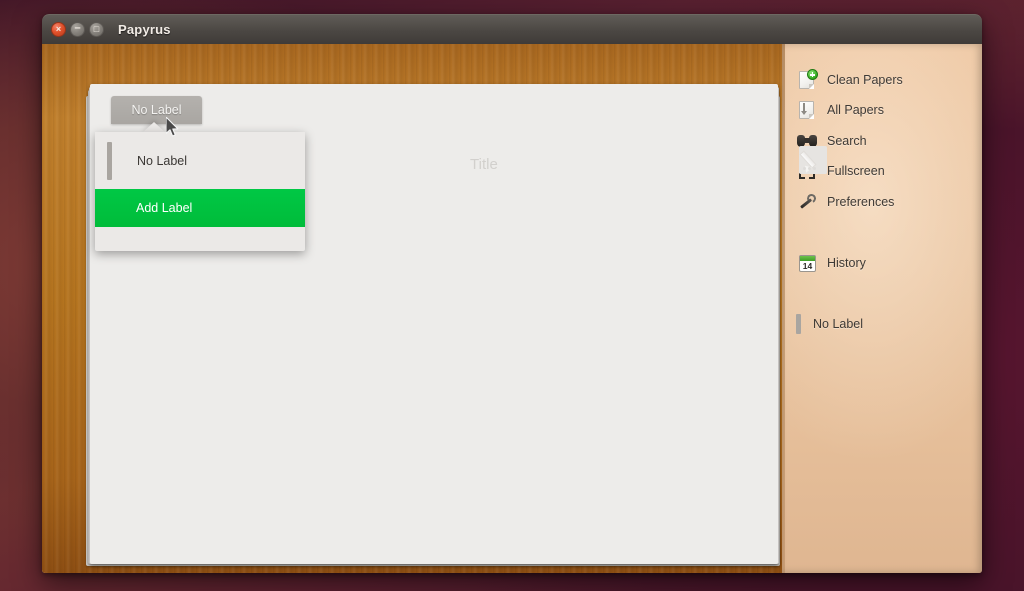  Describe the element at coordinates (807, 80) in the screenshot. I see `paper-plus-icon` at that location.